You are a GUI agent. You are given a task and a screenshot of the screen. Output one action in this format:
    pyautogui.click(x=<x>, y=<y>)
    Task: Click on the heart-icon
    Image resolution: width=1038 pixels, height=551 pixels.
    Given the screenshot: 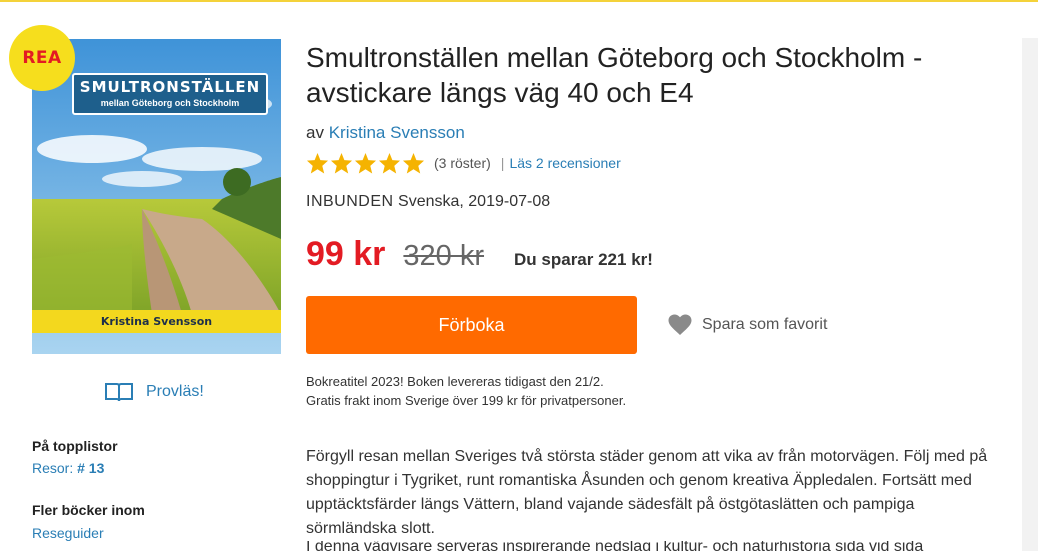 What is the action you would take?
    pyautogui.click(x=680, y=324)
    